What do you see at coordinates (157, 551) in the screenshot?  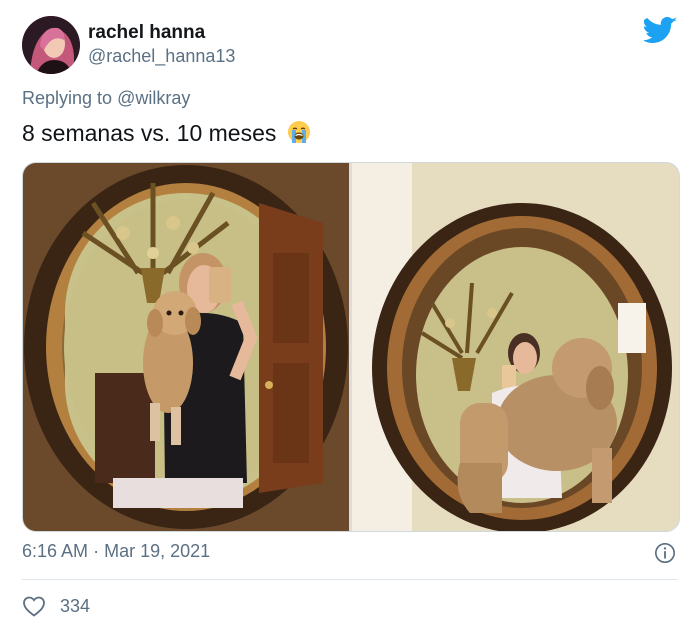 I see `tweet-date: Mar 19, 2021` at bounding box center [157, 551].